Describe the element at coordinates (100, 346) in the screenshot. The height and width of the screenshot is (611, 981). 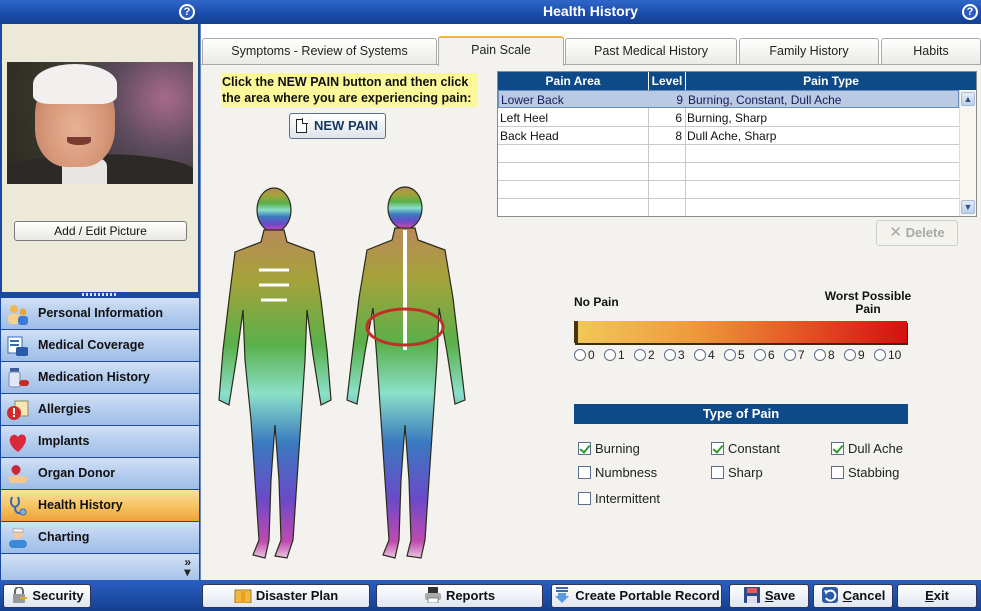
I see `sidebar-item-medical-coverage: Medical Coverage` at that location.